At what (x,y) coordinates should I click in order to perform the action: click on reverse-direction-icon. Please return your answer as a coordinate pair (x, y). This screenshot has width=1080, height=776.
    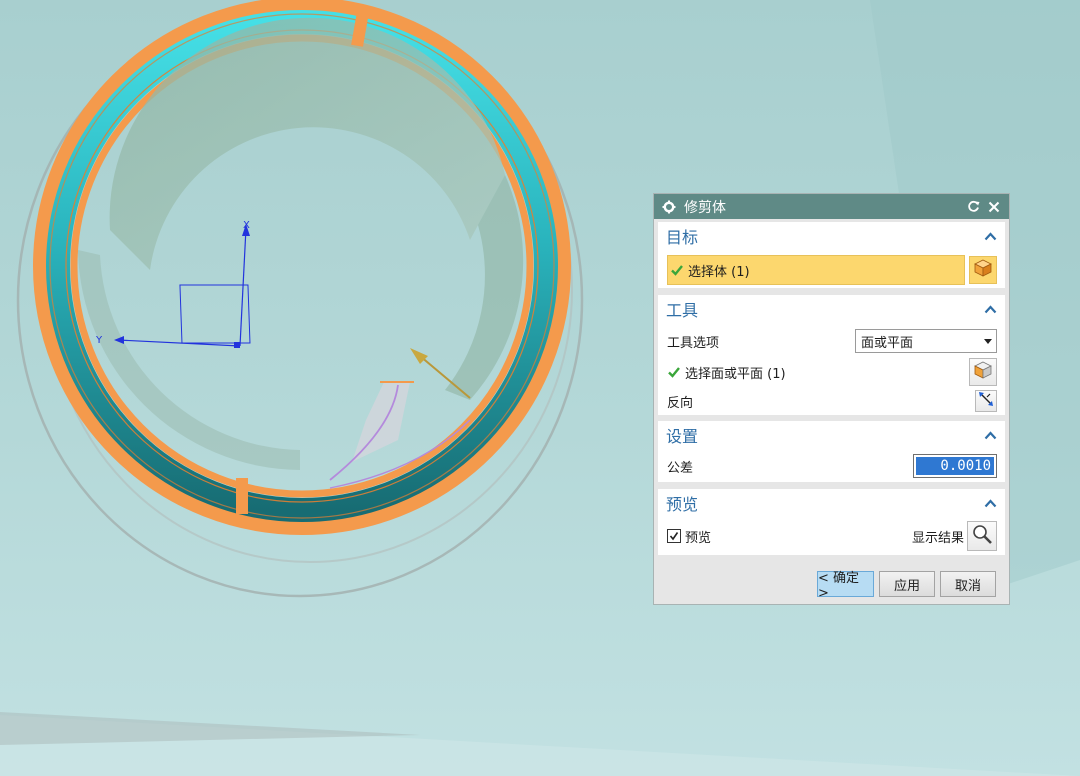
    Looking at the image, I should click on (986, 401).